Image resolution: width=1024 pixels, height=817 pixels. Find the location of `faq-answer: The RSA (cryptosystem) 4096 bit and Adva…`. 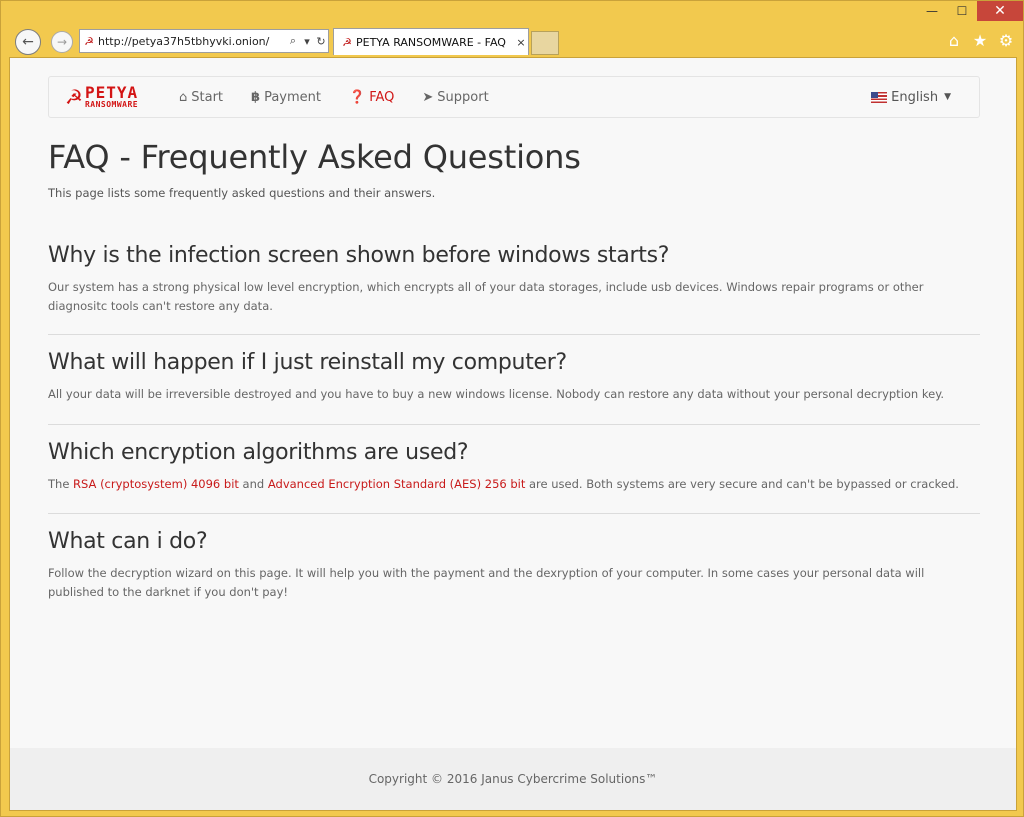

faq-answer: The RSA (cryptosystem) 4096 bit and Adva… is located at coordinates (514, 484).